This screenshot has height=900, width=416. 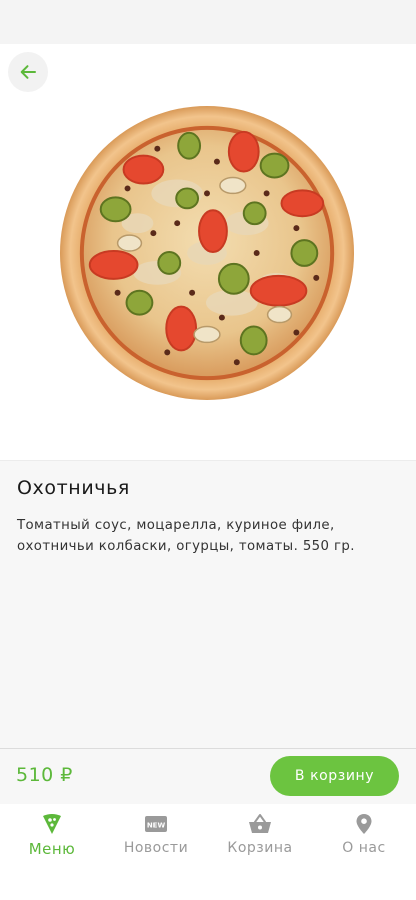 I want to click on tab-label: Новости, so click(x=156, y=848).